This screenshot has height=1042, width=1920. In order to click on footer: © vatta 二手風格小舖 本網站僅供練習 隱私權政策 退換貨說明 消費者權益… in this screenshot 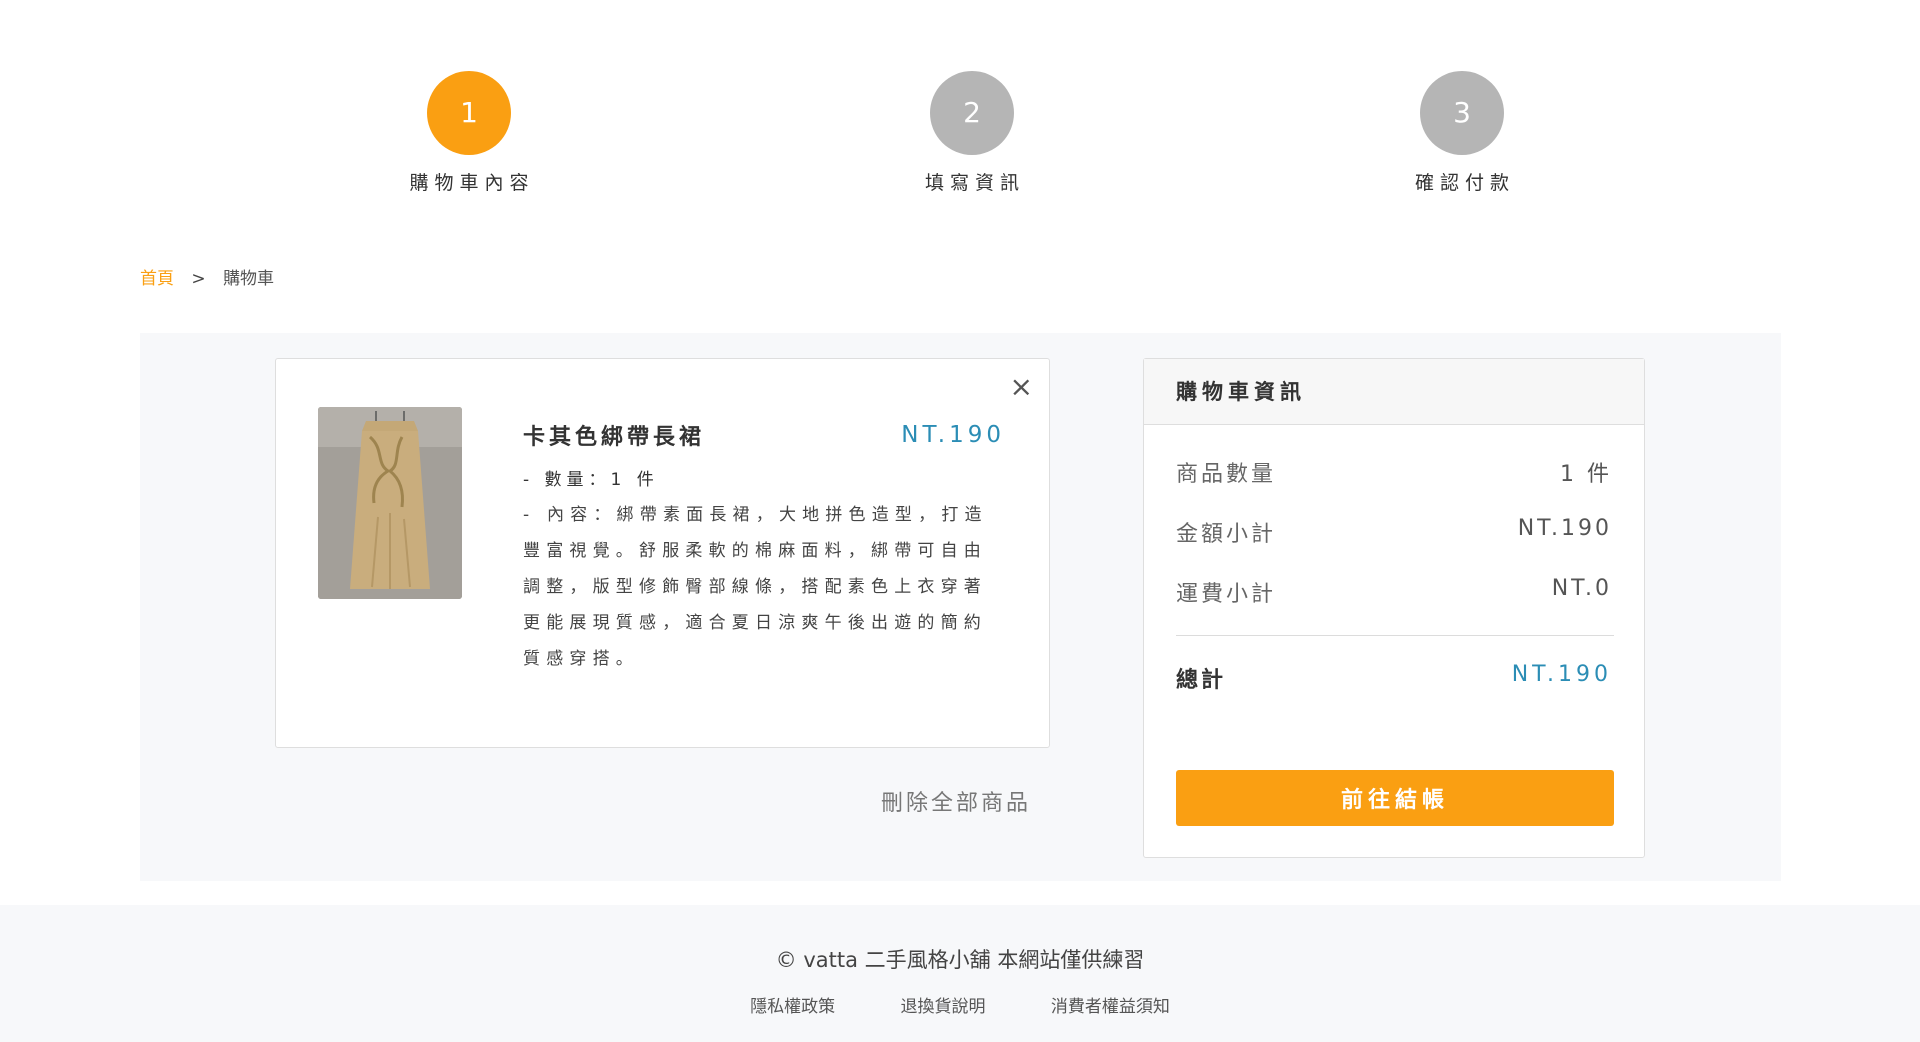, I will do `click(960, 973)`.